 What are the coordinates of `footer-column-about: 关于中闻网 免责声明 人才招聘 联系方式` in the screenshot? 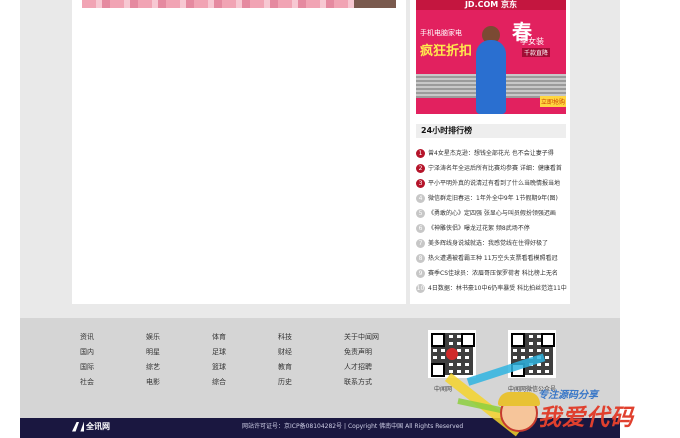 It's located at (374, 360).